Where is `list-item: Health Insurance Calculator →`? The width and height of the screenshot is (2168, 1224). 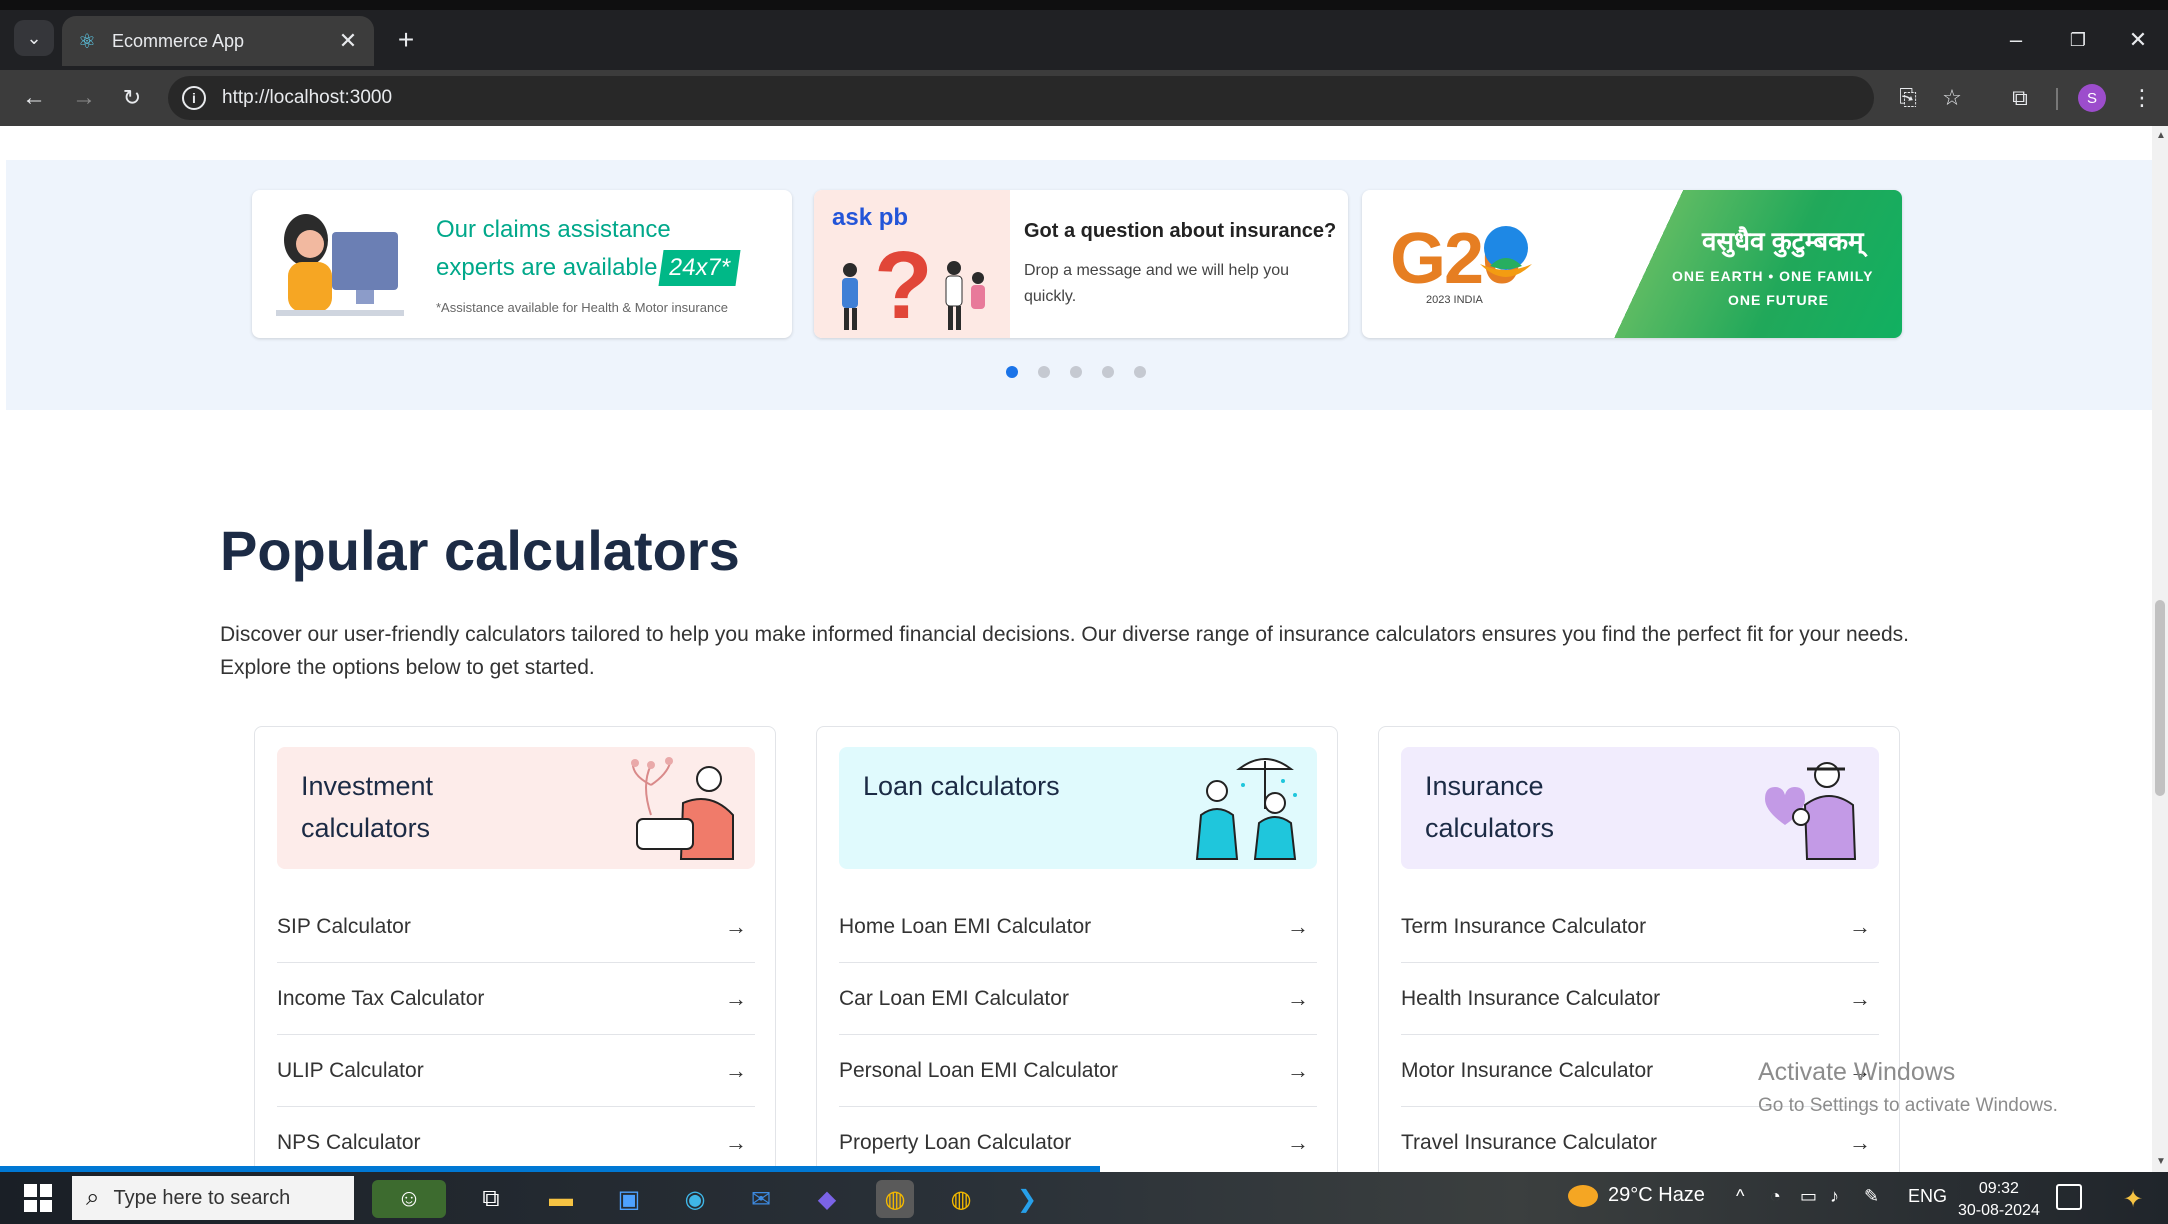
list-item: Health Insurance Calculator → is located at coordinates (1640, 999).